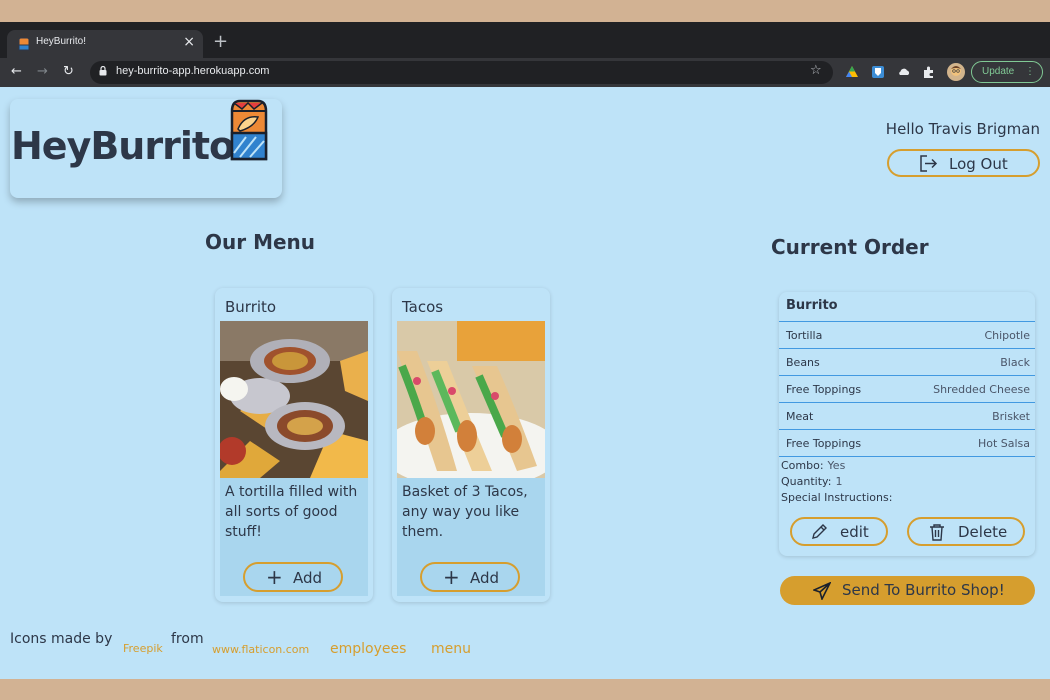  Describe the element at coordinates (804, 335) in the screenshot. I see `order-row-key: Tortilla` at that location.